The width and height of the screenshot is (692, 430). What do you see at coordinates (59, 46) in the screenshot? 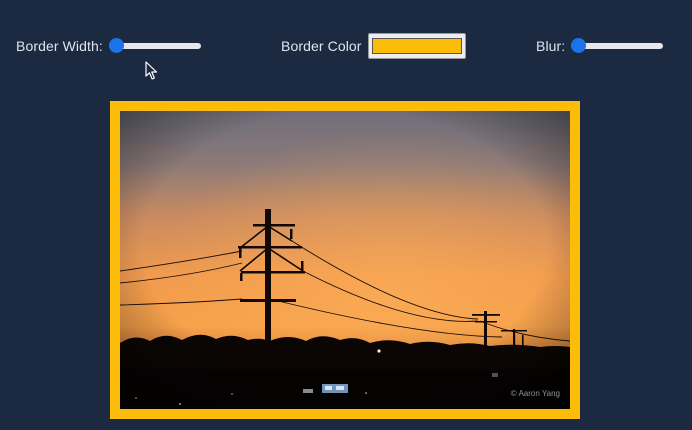
I see `border-width-label: Border Width:` at bounding box center [59, 46].